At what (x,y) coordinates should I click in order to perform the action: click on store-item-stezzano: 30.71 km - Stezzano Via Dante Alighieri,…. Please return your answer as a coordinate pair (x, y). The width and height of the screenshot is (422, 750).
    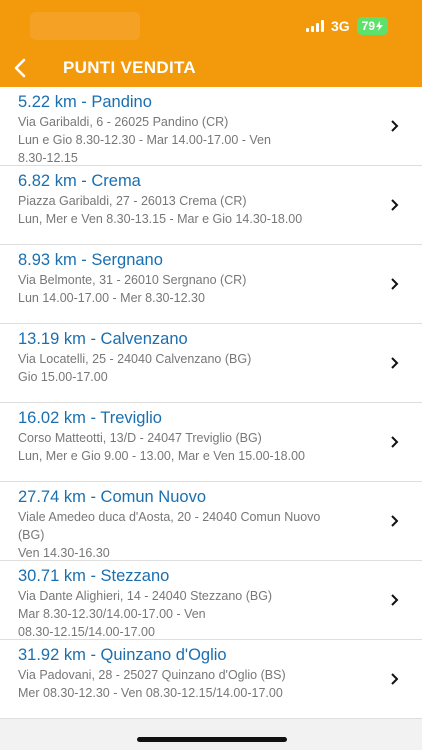
    Looking at the image, I should click on (211, 600).